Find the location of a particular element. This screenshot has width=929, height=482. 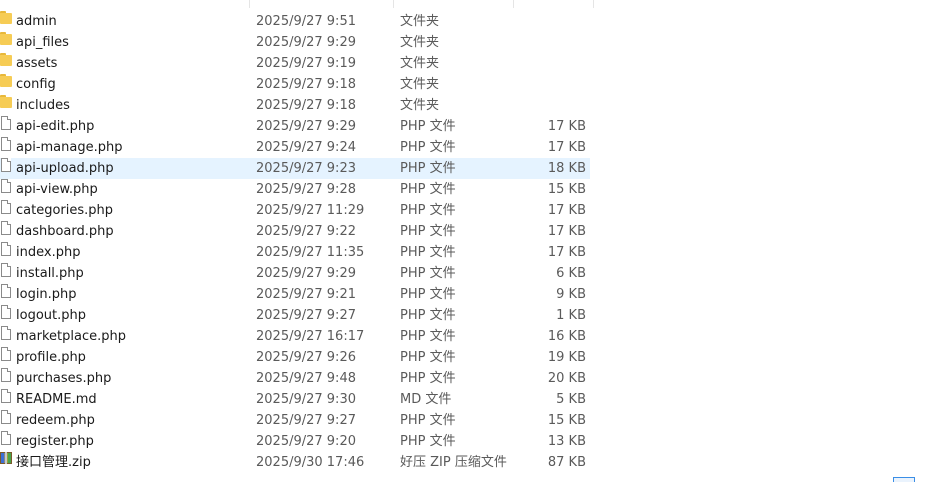

file-name: api-view.php is located at coordinates (57, 189).